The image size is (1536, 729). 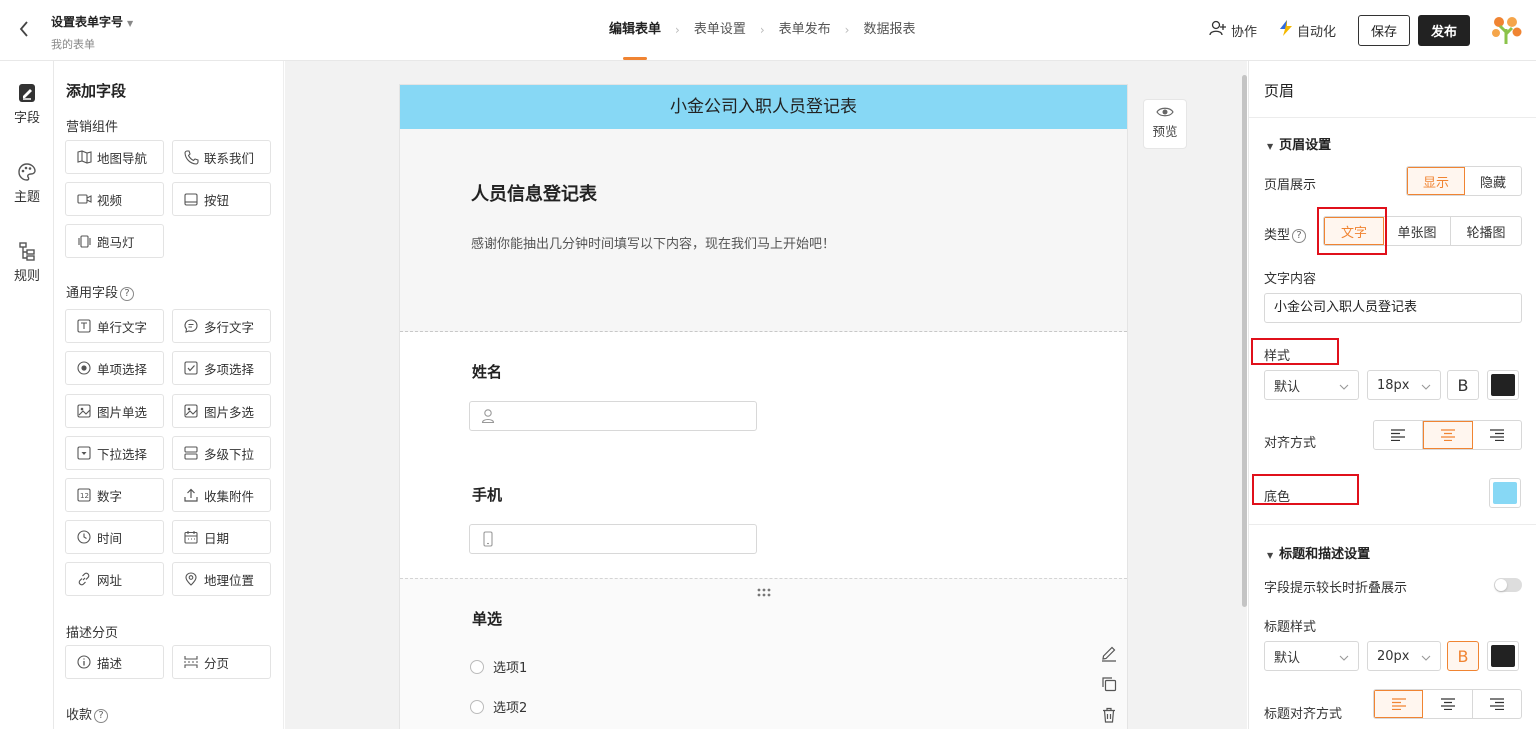 I want to click on title-font-select: 默认, so click(x=1311, y=656).